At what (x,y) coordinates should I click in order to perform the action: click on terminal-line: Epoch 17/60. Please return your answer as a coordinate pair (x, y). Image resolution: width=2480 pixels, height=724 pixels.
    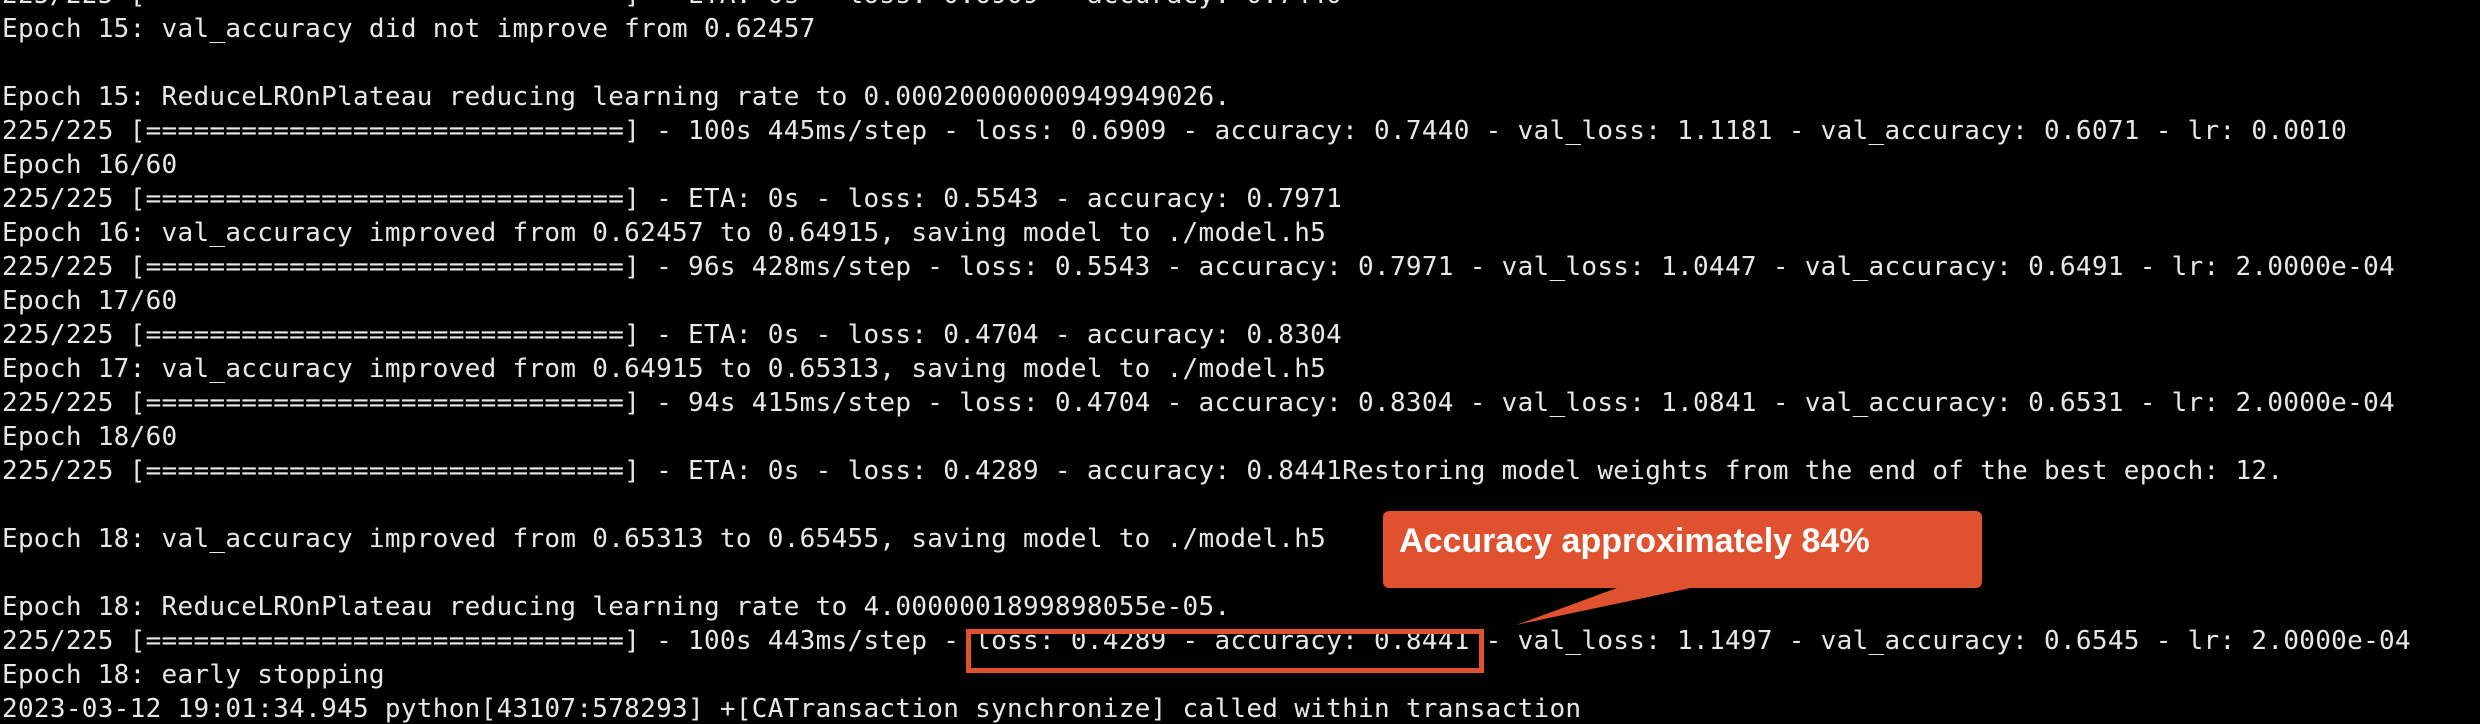
    Looking at the image, I should click on (90, 301).